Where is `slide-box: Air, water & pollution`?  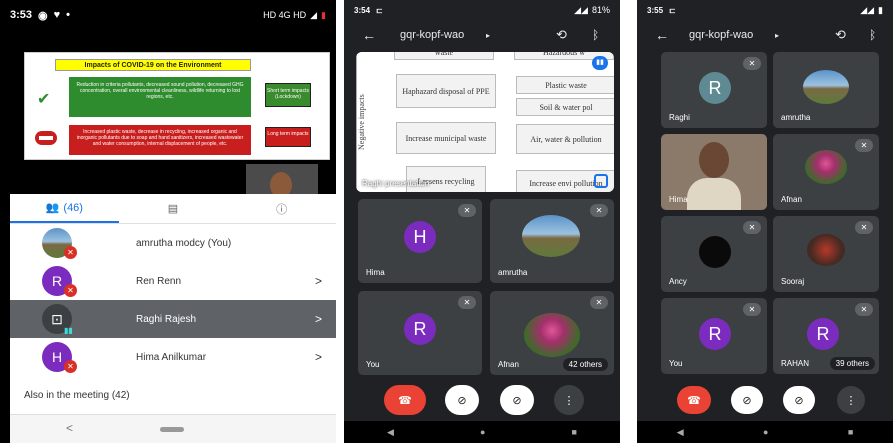
slide-box: Air, water & pollution is located at coordinates (565, 139).